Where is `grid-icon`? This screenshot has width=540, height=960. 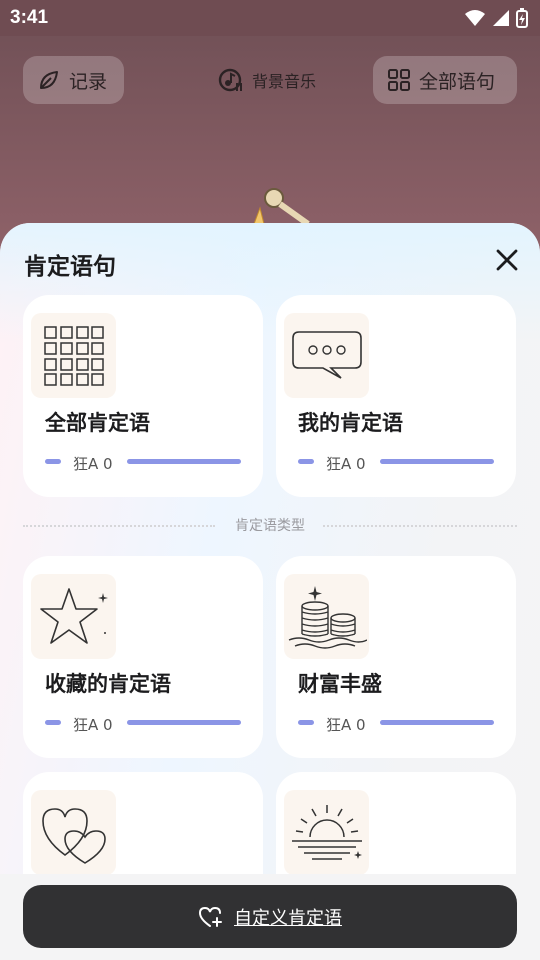
grid-icon is located at coordinates (73, 355).